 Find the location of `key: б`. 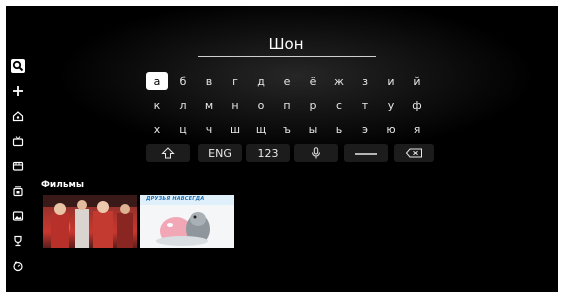

key: б is located at coordinates (183, 81).